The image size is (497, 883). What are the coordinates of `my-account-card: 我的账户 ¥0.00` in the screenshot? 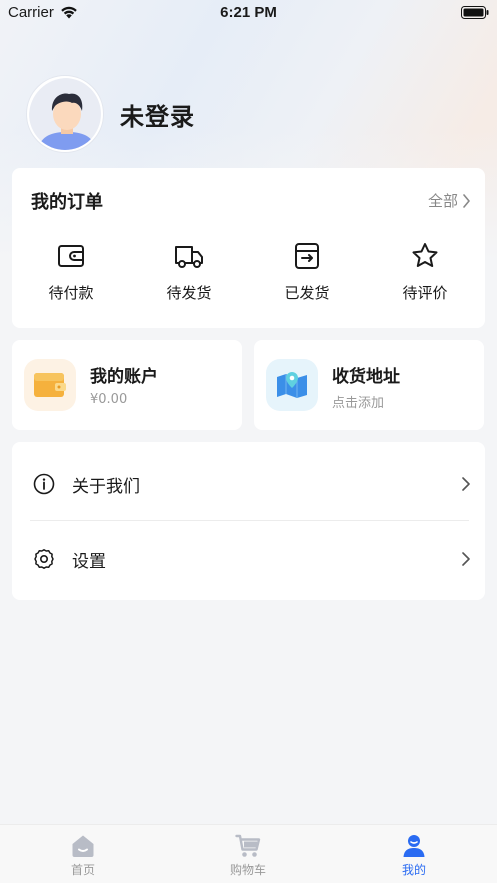 It's located at (127, 385).